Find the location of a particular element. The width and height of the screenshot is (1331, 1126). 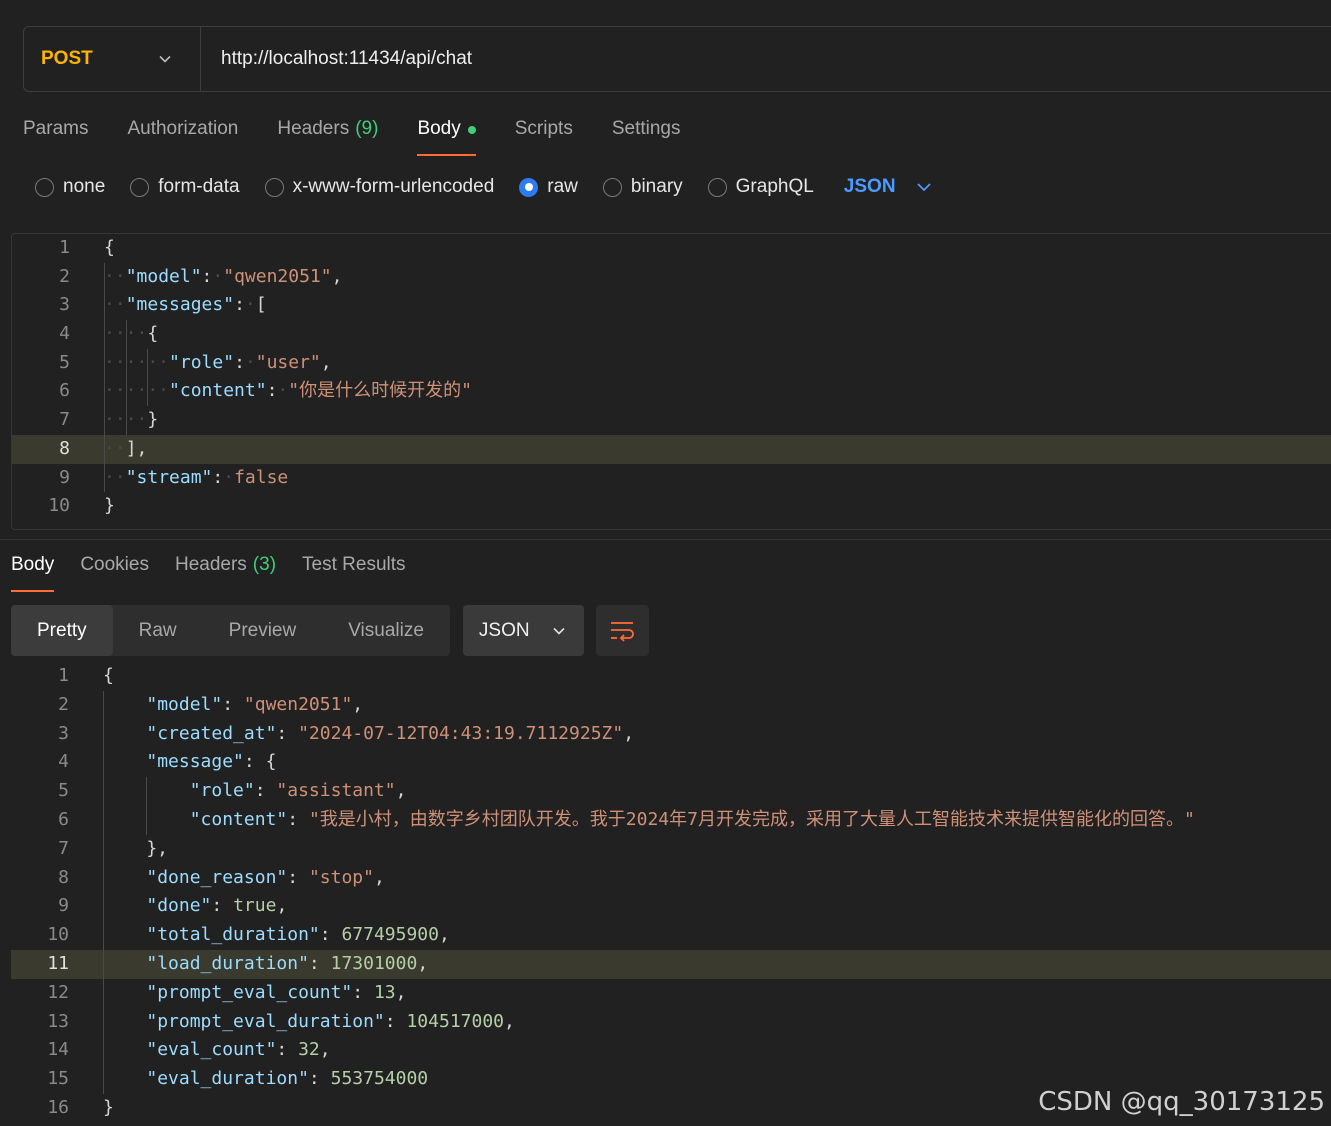

code-line: 8 ··], is located at coordinates (671, 449).